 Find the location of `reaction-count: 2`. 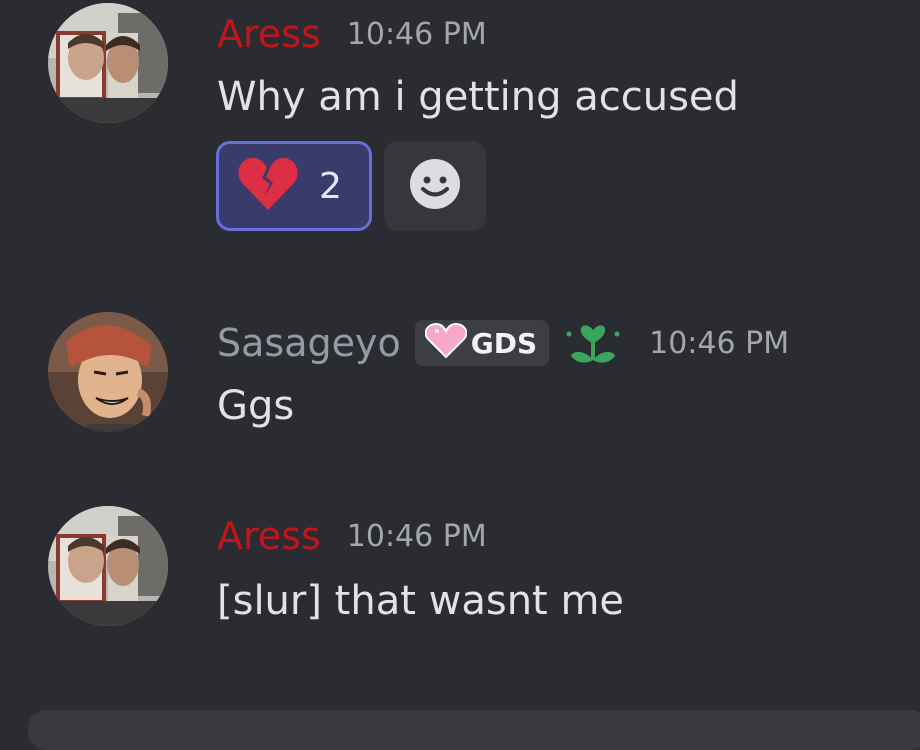

reaction-count: 2 is located at coordinates (330, 186).